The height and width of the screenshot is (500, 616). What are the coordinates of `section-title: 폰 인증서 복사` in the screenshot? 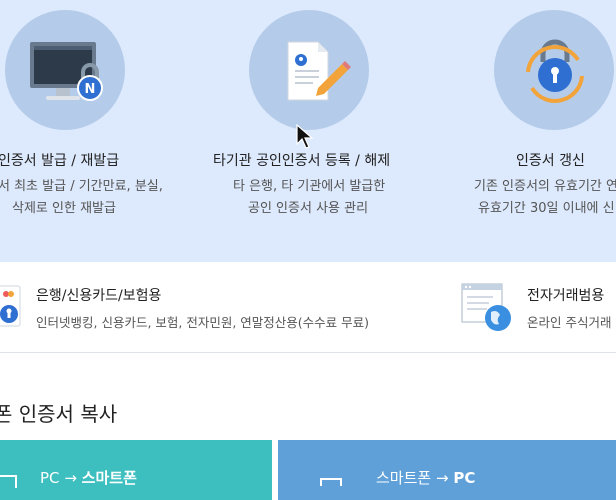 It's located at (59, 414).